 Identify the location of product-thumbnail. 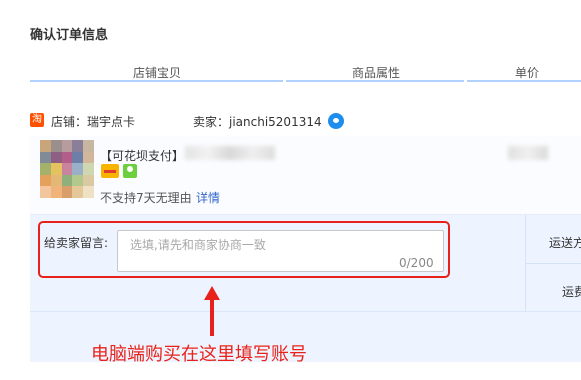
(67, 169).